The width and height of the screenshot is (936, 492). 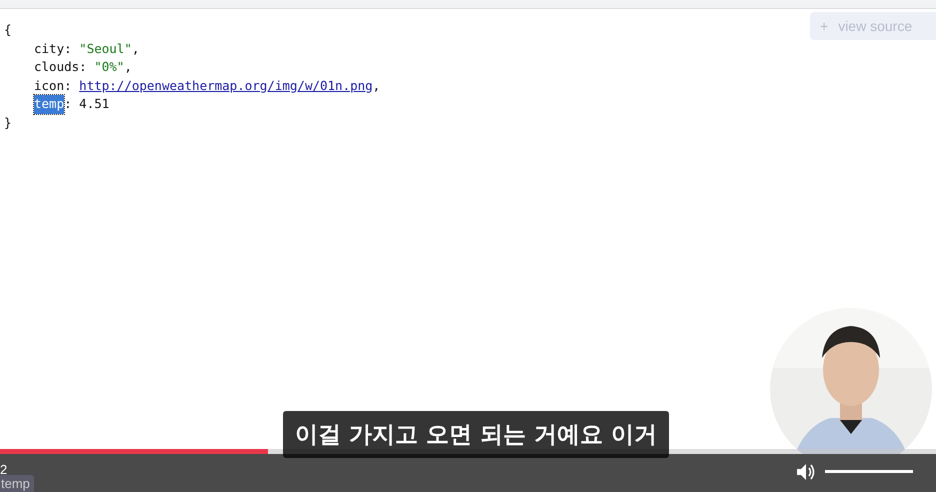 What do you see at coordinates (109, 67) in the screenshot?
I see `json-value: "0%"` at bounding box center [109, 67].